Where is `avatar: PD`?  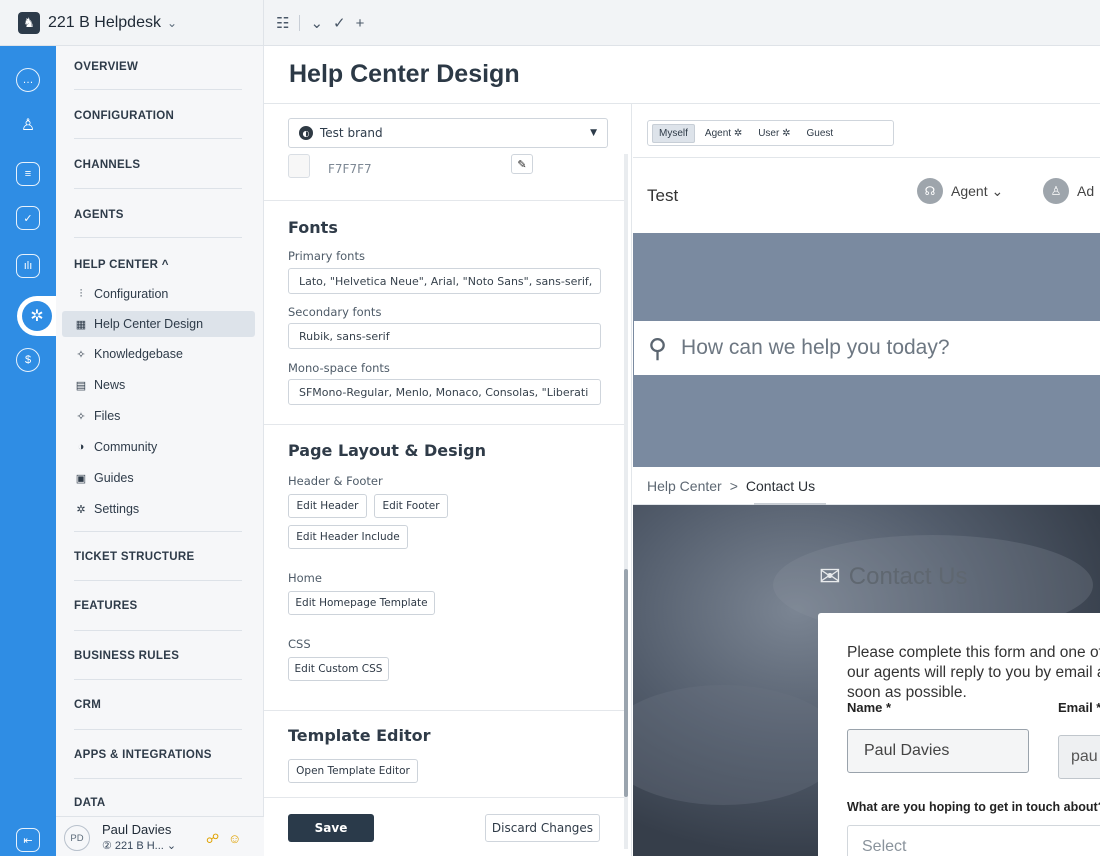 avatar: PD is located at coordinates (77, 838).